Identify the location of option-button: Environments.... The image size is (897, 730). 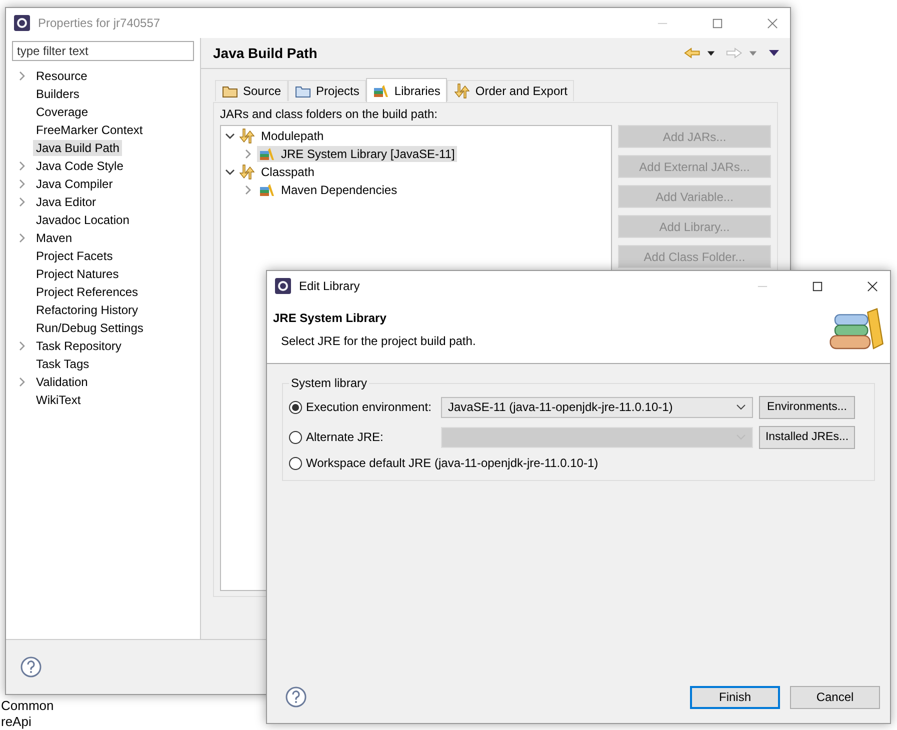
(807, 407).